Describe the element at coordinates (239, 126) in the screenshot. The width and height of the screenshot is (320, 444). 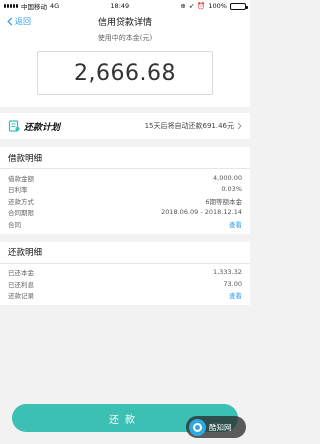
I see `chevron-right-icon` at that location.